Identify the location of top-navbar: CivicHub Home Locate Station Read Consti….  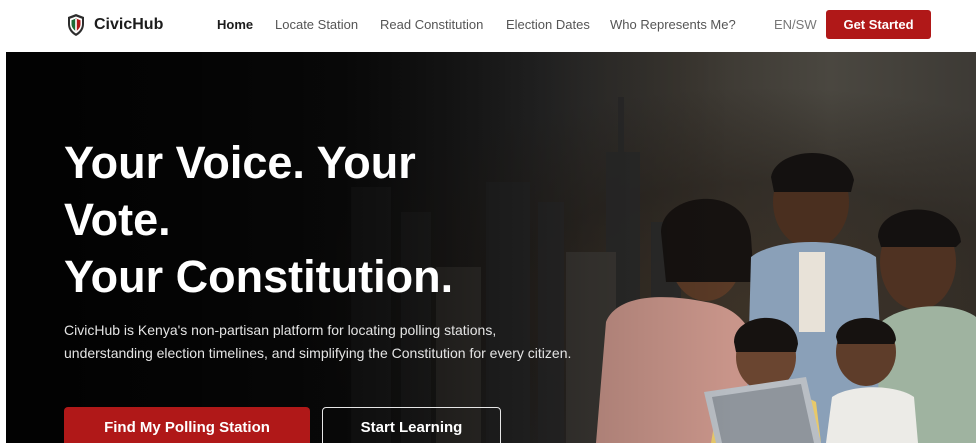
(488, 25).